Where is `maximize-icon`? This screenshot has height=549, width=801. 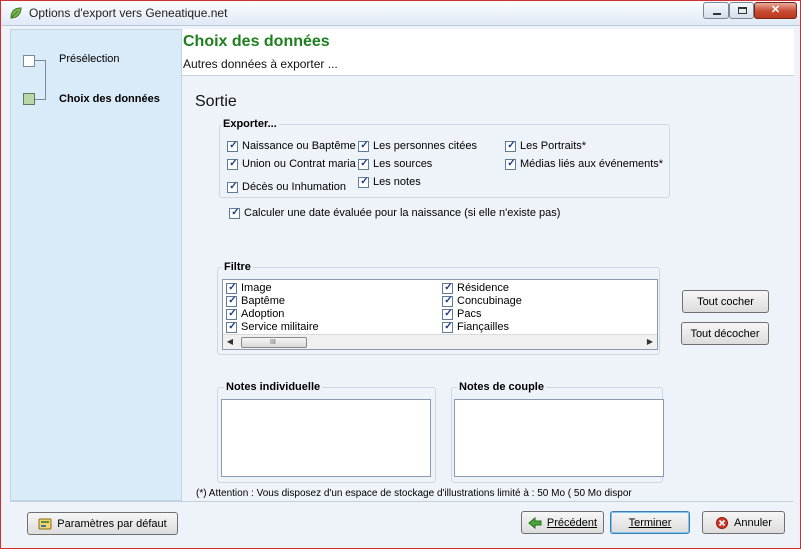
maximize-icon is located at coordinates (742, 10).